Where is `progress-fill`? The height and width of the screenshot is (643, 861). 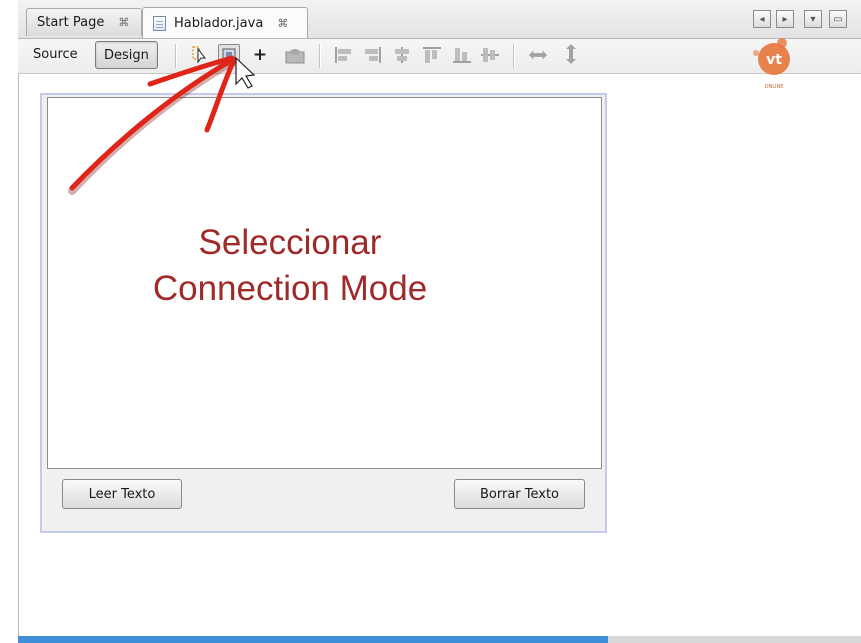
progress-fill is located at coordinates (313, 639).